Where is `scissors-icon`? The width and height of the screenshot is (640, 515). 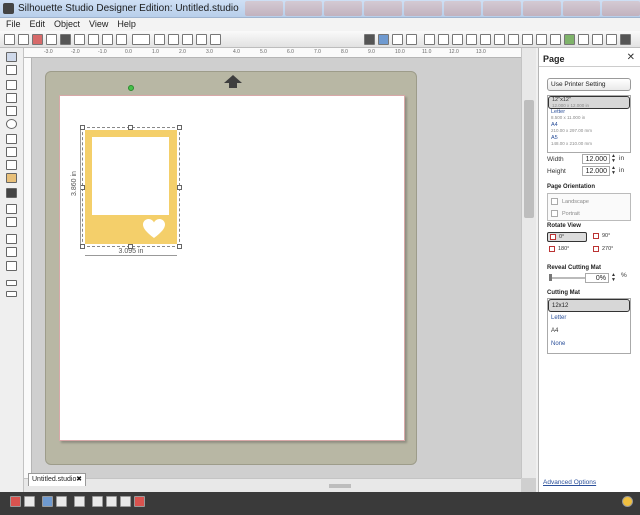 scissors-icon is located at coordinates (121, 39).